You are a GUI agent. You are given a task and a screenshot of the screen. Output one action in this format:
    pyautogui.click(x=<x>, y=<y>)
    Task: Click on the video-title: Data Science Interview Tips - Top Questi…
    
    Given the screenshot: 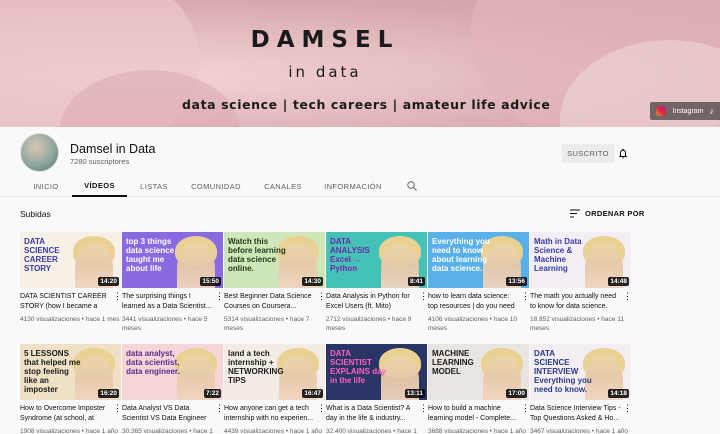 What is the action you would take?
    pyautogui.click(x=576, y=414)
    